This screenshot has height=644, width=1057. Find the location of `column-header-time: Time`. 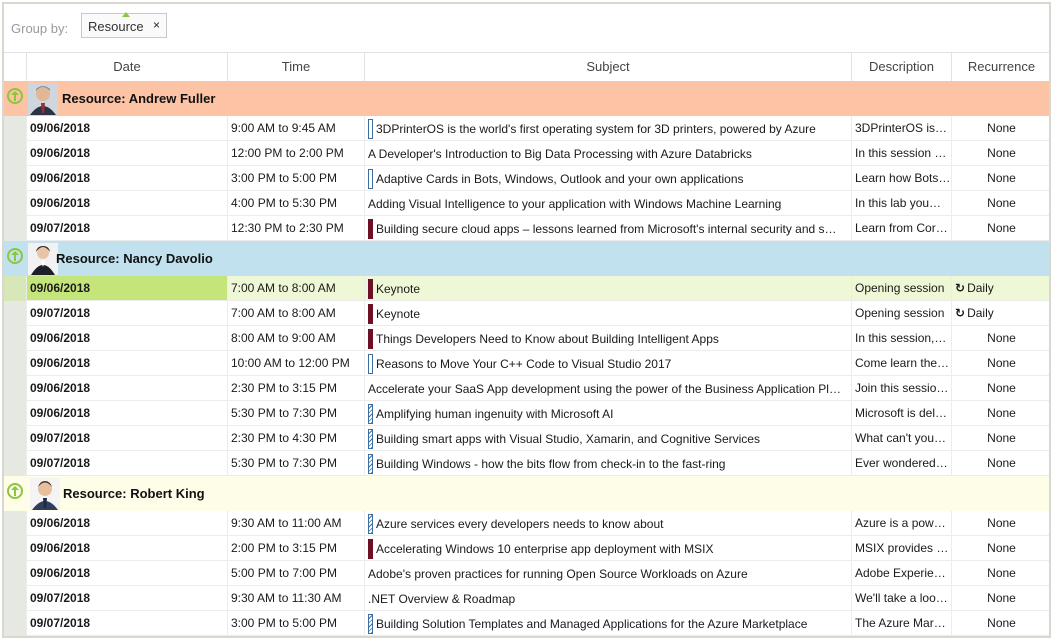

column-header-time: Time is located at coordinates (295, 66).